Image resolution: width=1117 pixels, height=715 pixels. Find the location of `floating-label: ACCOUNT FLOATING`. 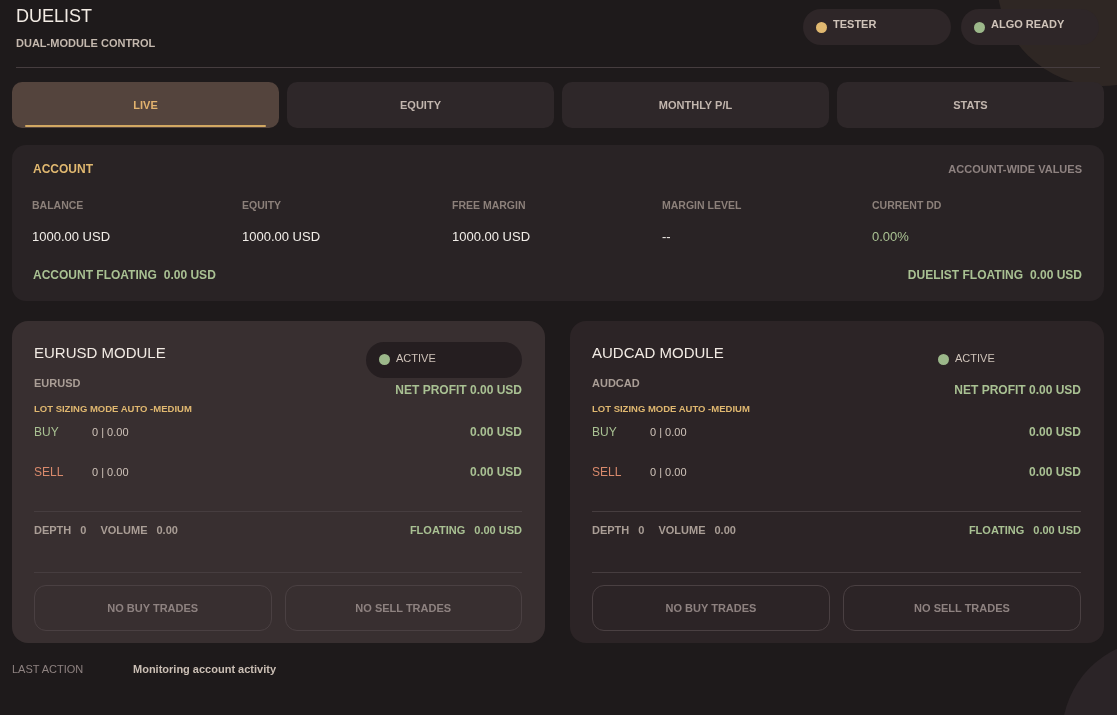

floating-label: ACCOUNT FLOATING is located at coordinates (95, 275).